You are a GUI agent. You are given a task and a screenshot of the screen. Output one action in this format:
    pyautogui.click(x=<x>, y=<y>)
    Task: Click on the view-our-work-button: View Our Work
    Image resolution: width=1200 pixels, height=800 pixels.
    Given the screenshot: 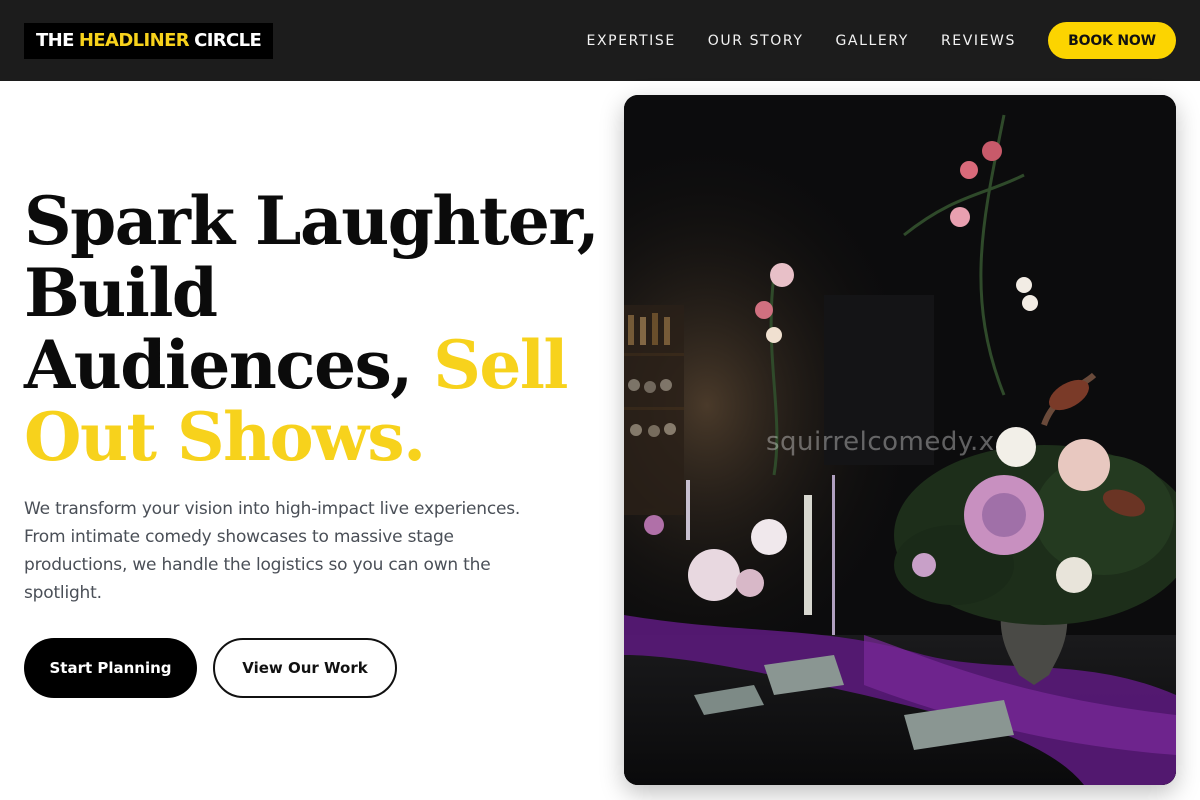 What is the action you would take?
    pyautogui.click(x=305, y=668)
    